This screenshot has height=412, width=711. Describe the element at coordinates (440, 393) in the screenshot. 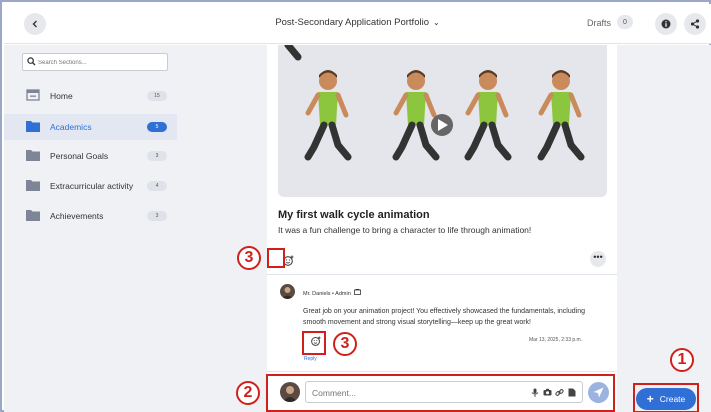

I see `highlight-comment-composer` at that location.